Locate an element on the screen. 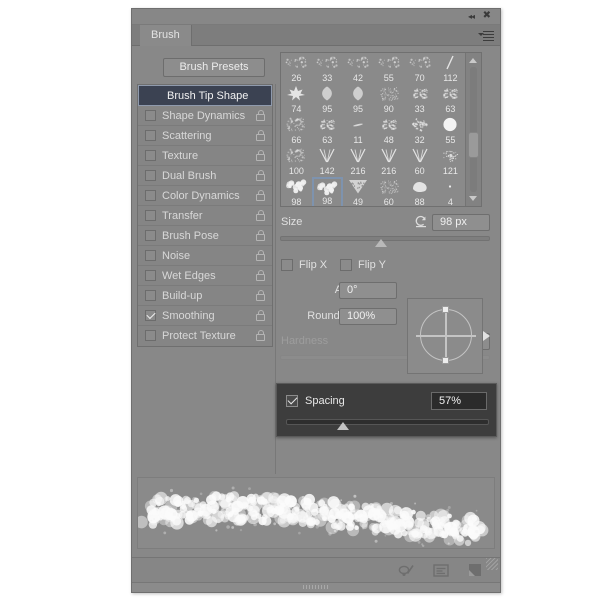 The image size is (600, 613). size-slider-knob is located at coordinates (380, 243).